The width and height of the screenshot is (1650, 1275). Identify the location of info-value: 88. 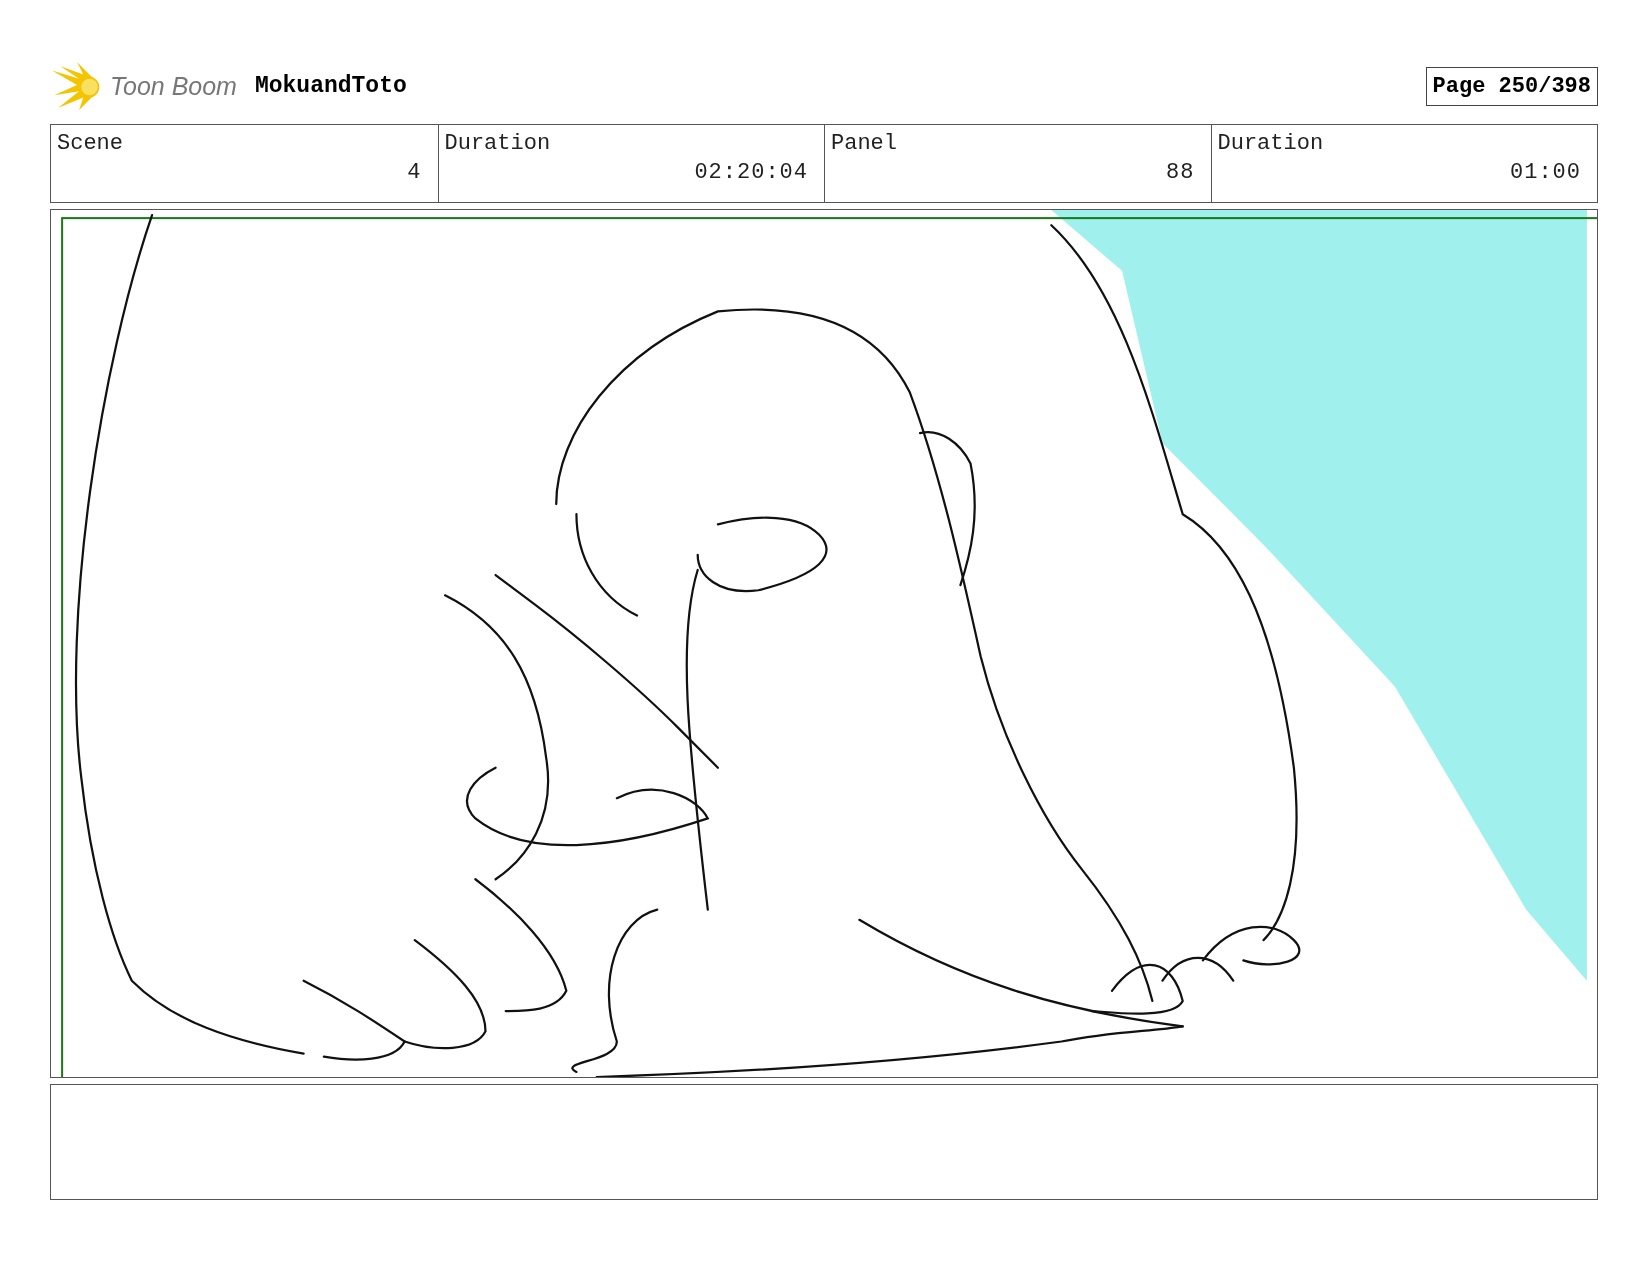
(1180, 172).